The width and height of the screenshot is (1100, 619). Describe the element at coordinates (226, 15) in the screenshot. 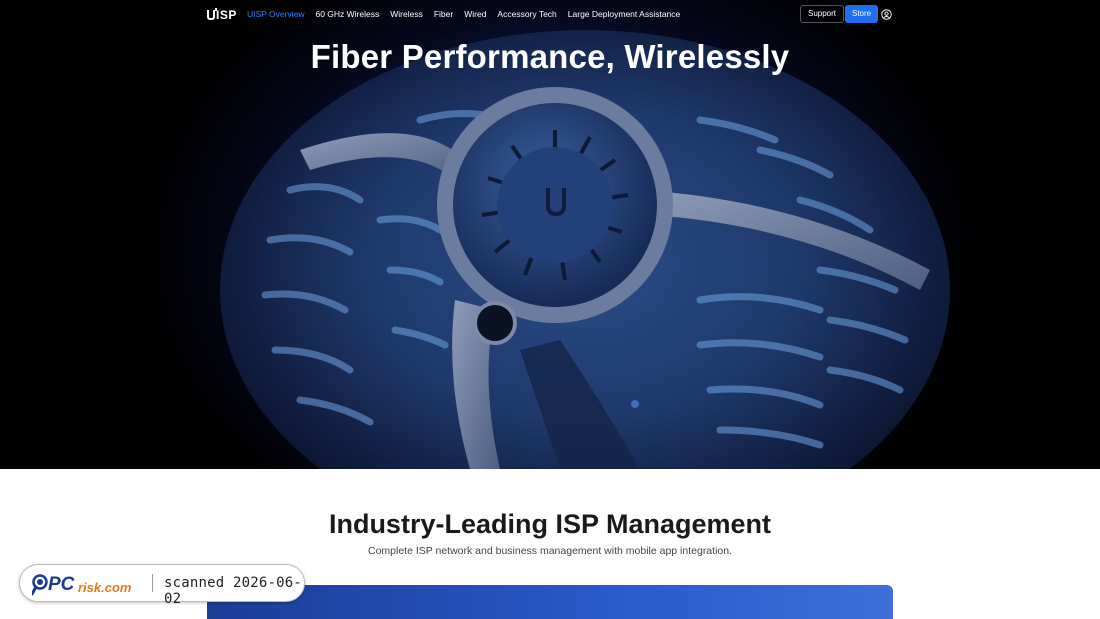

I see `logo-text: ISP` at that location.